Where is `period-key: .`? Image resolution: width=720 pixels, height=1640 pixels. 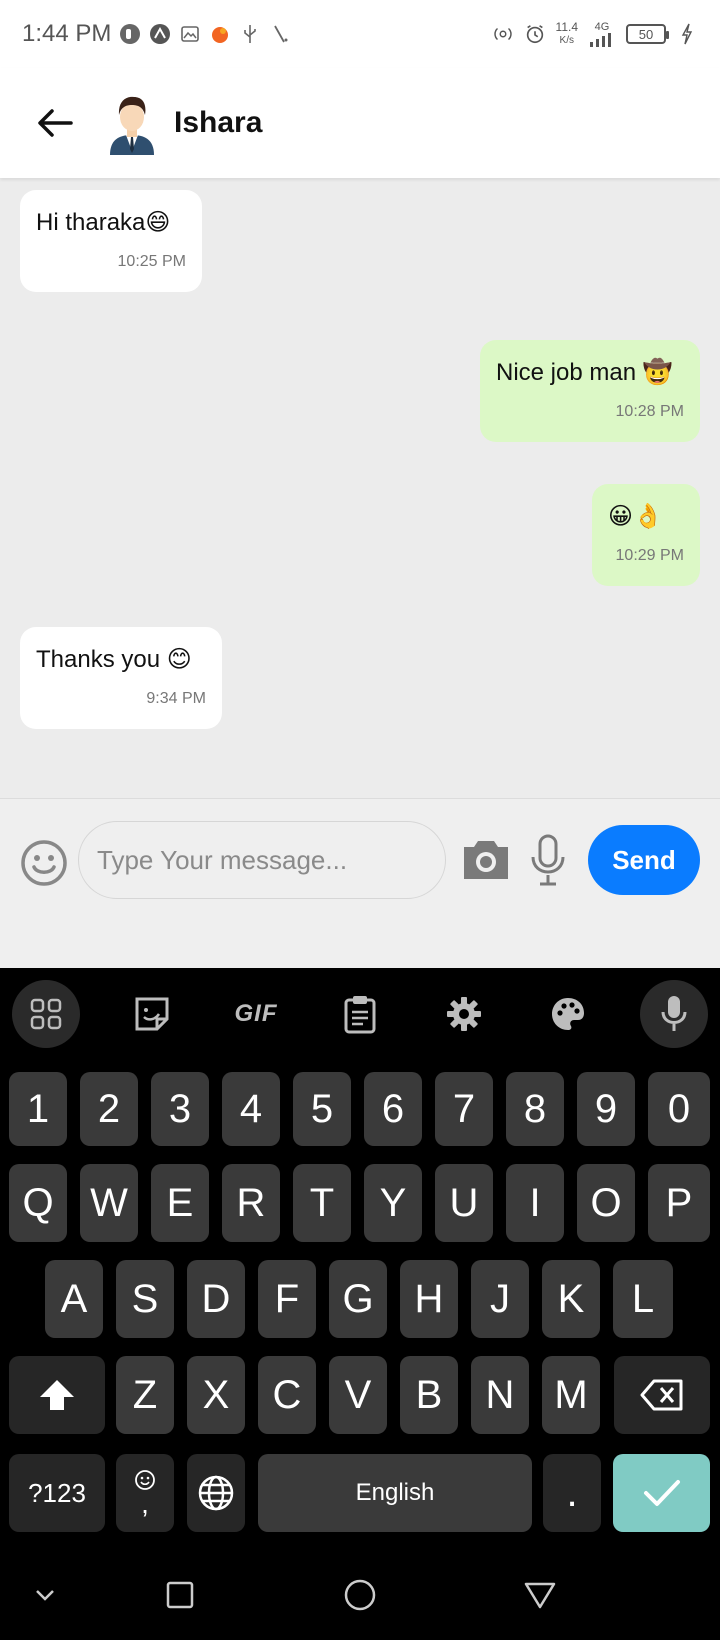
period-key: . is located at coordinates (572, 1493).